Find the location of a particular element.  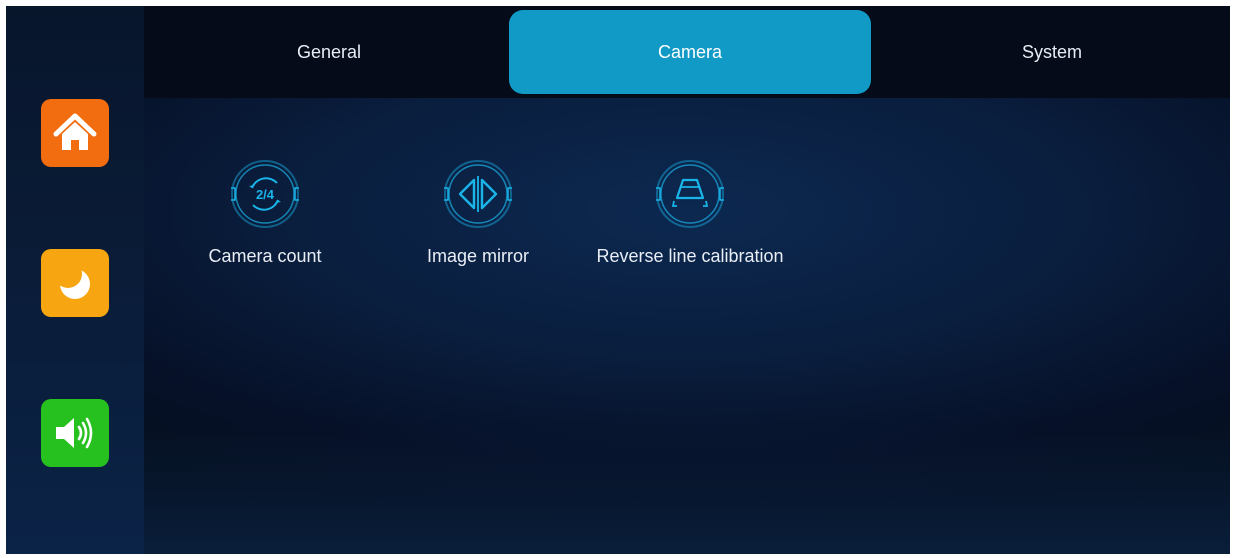

speaker-icon is located at coordinates (74, 433).